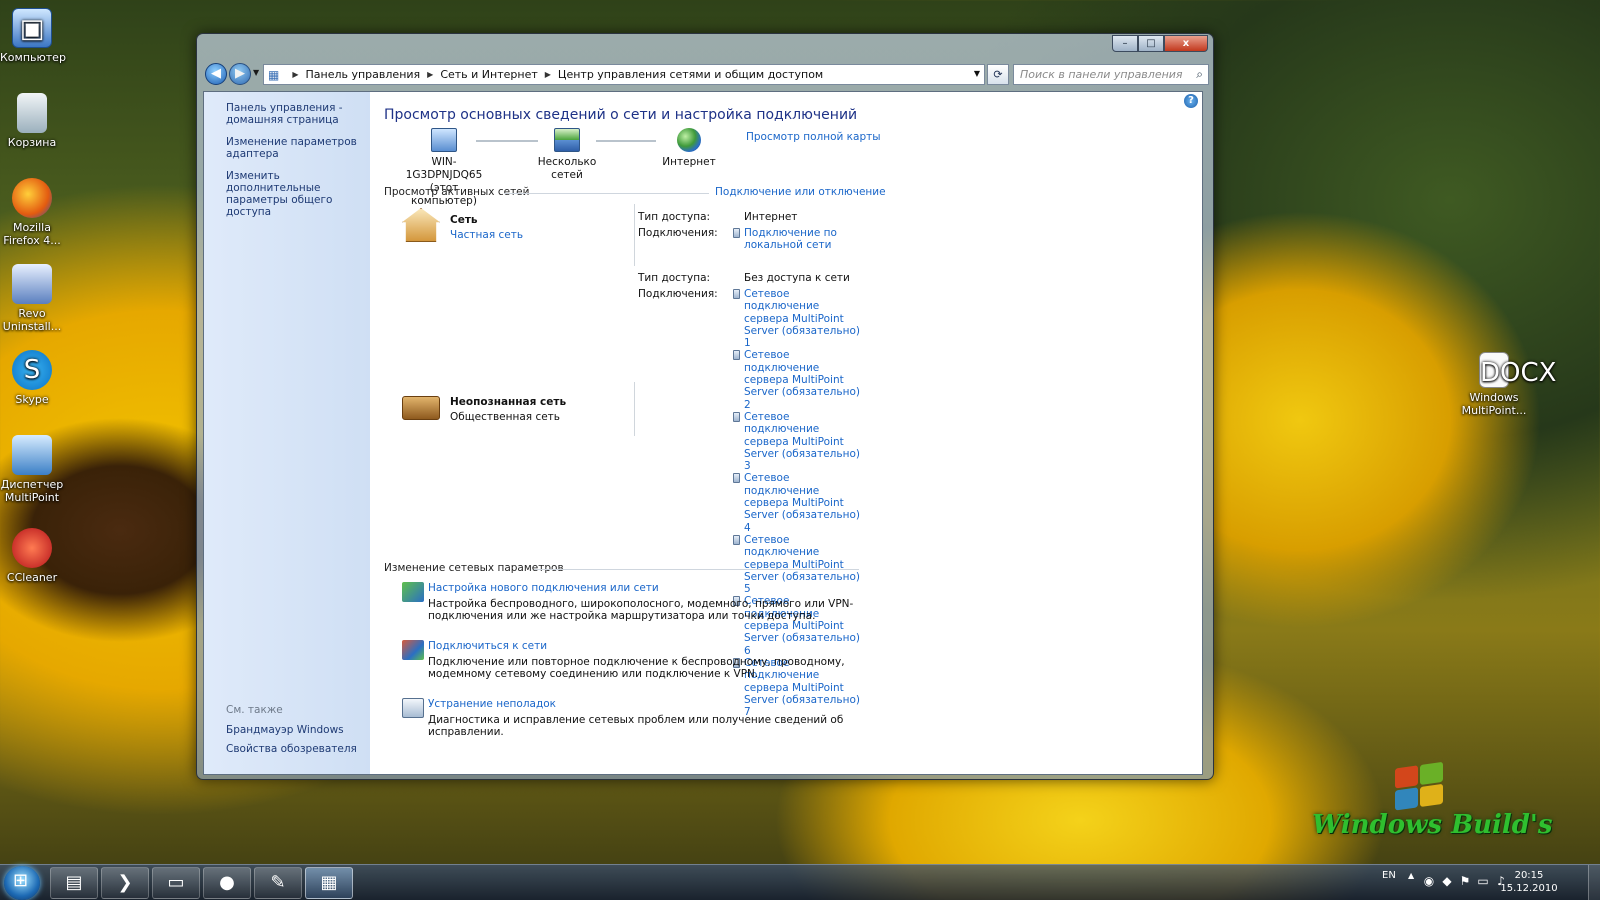  Describe the element at coordinates (1594, 882) in the screenshot. I see `show-desktop-button` at that location.